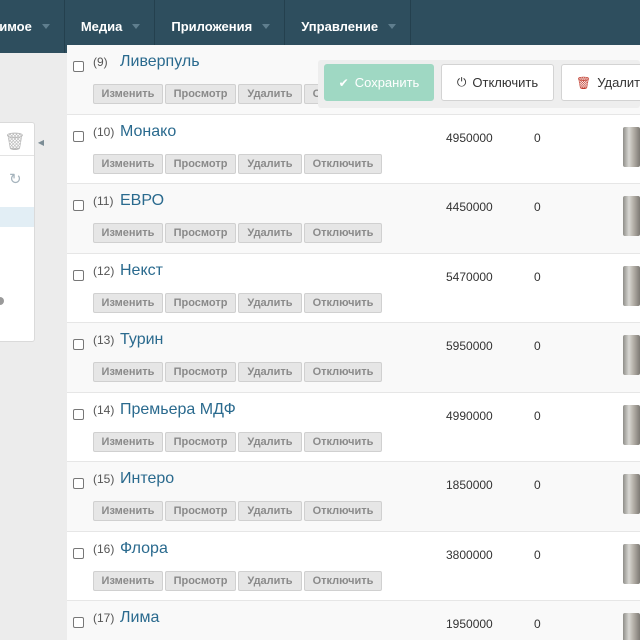  I want to click on item-price: 3800000, so click(469, 554).